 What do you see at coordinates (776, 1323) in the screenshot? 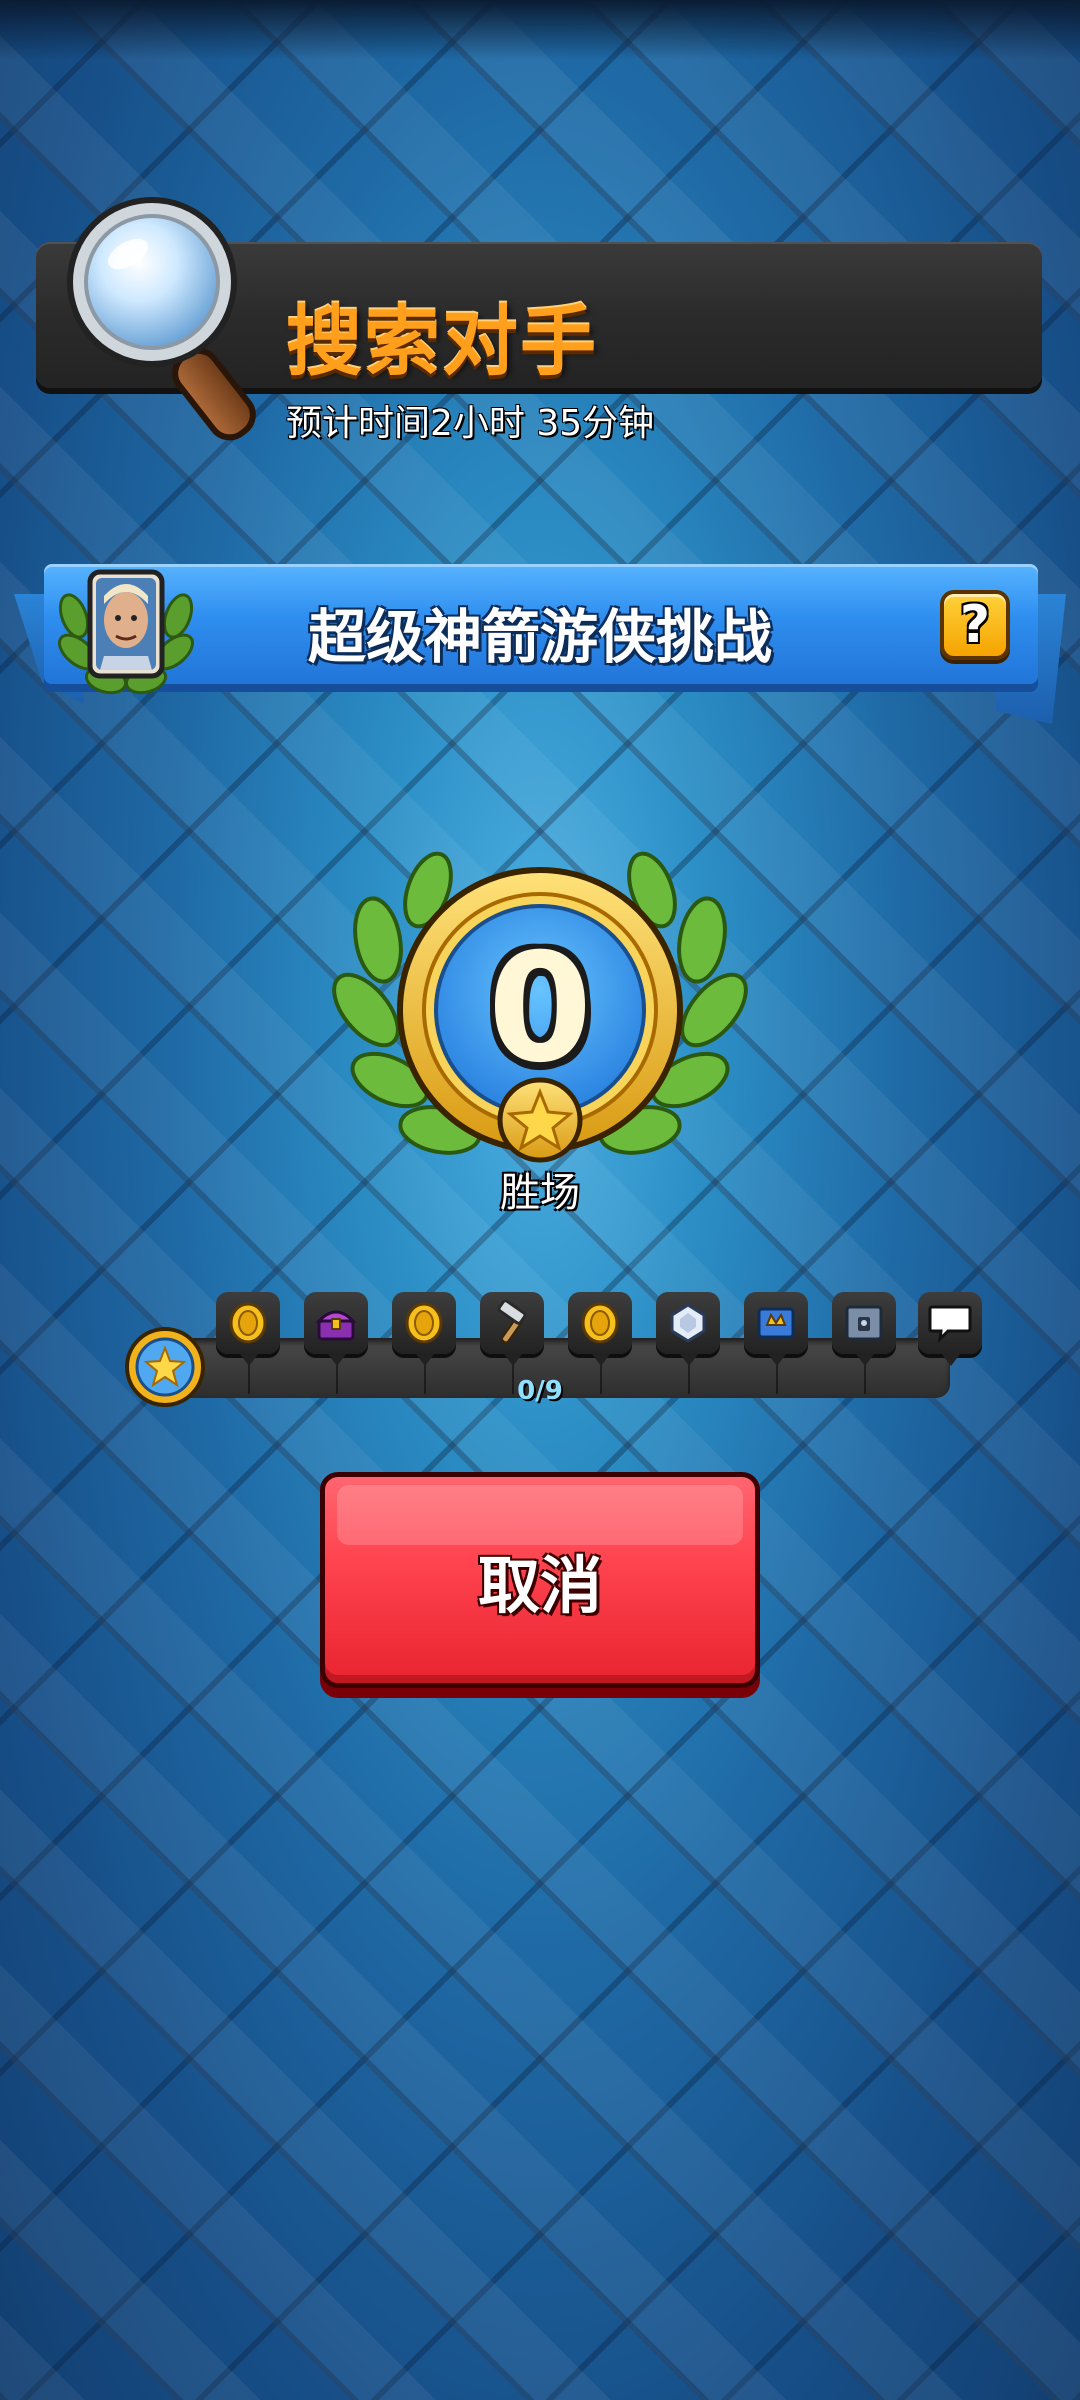
I see `banner-icon` at bounding box center [776, 1323].